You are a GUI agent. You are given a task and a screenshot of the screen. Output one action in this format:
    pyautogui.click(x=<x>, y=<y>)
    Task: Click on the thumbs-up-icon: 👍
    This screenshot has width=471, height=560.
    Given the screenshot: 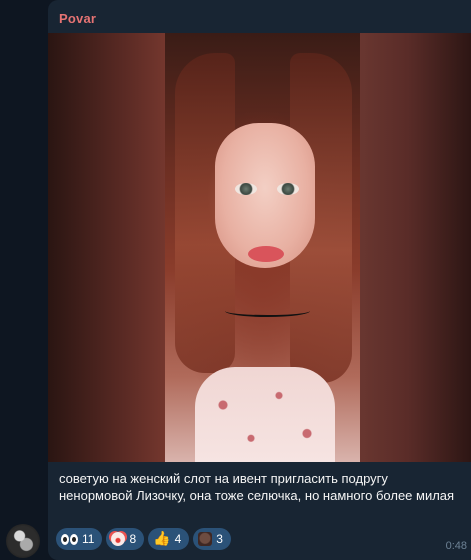 What is the action you would take?
    pyautogui.click(x=162, y=539)
    